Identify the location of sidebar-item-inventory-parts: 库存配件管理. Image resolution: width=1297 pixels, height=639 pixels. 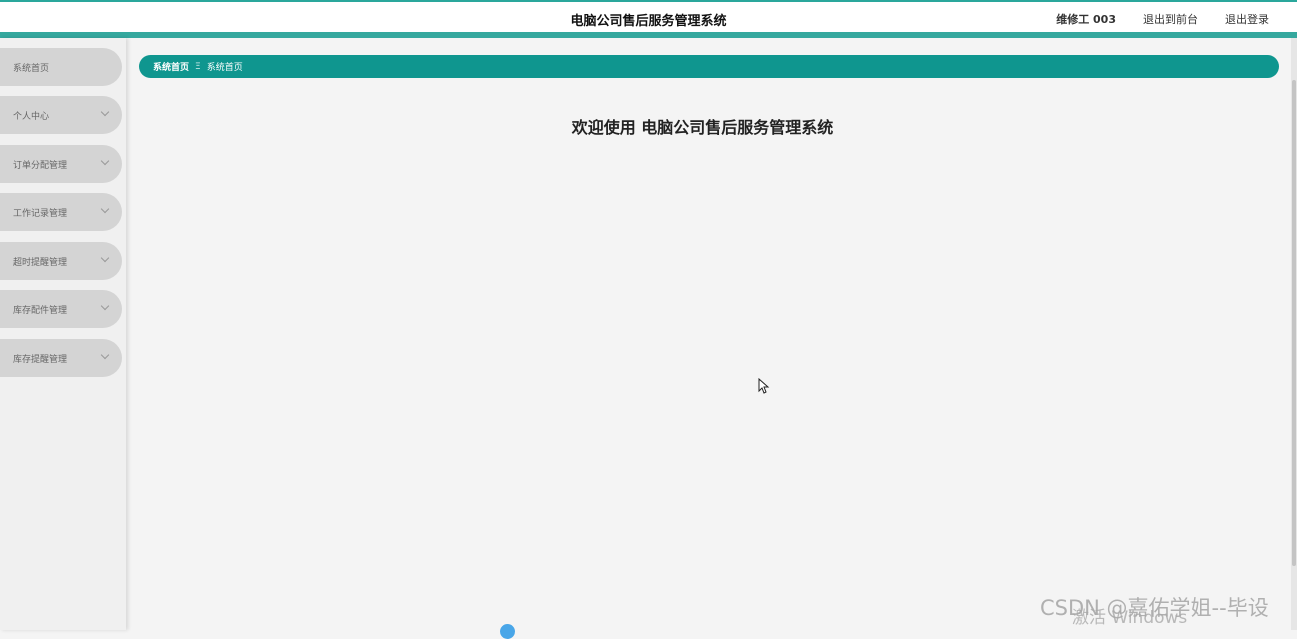
(61, 309).